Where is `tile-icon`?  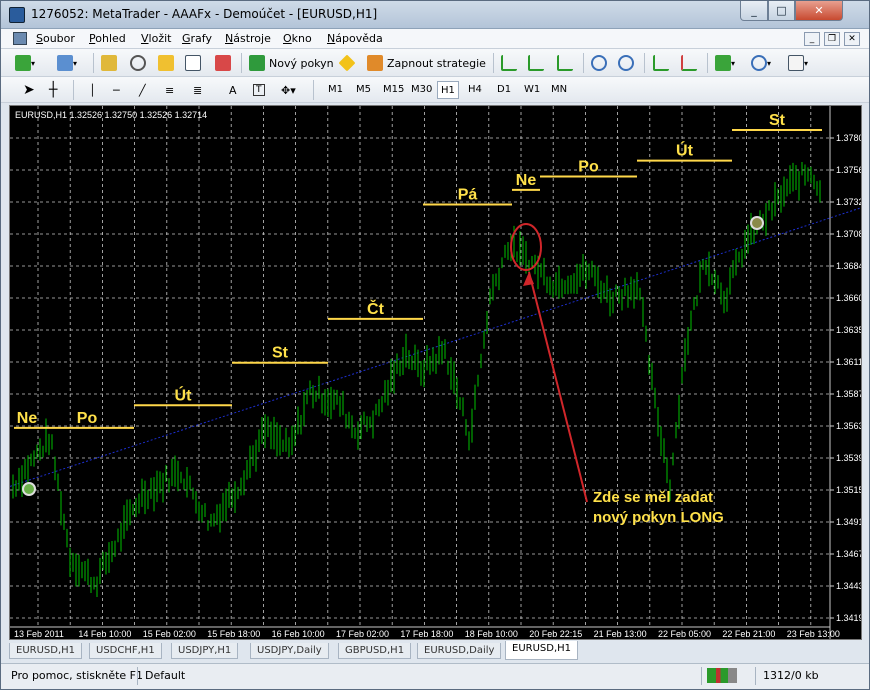 tile-icon is located at coordinates (661, 63).